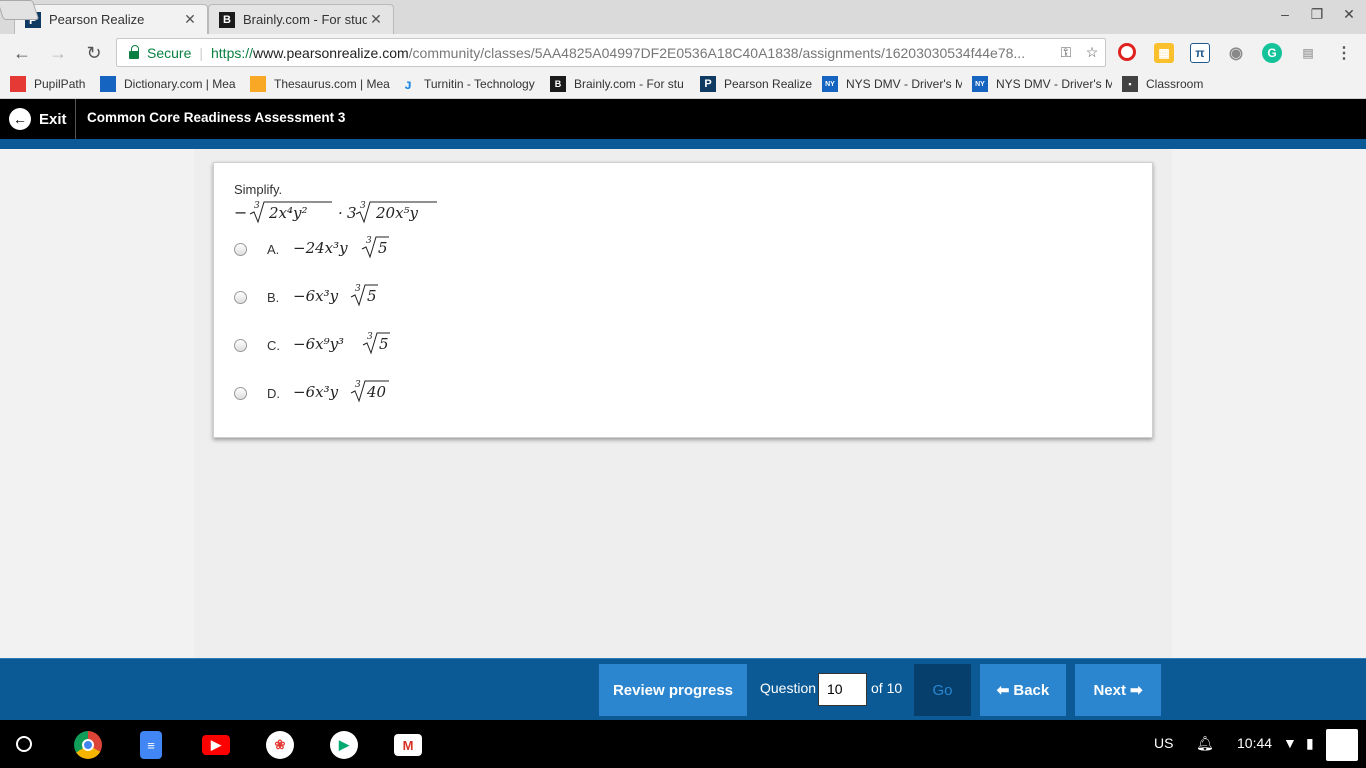 This screenshot has width=1366, height=768. What do you see at coordinates (273, 249) in the screenshot?
I see `choice-letter: A.` at bounding box center [273, 249].